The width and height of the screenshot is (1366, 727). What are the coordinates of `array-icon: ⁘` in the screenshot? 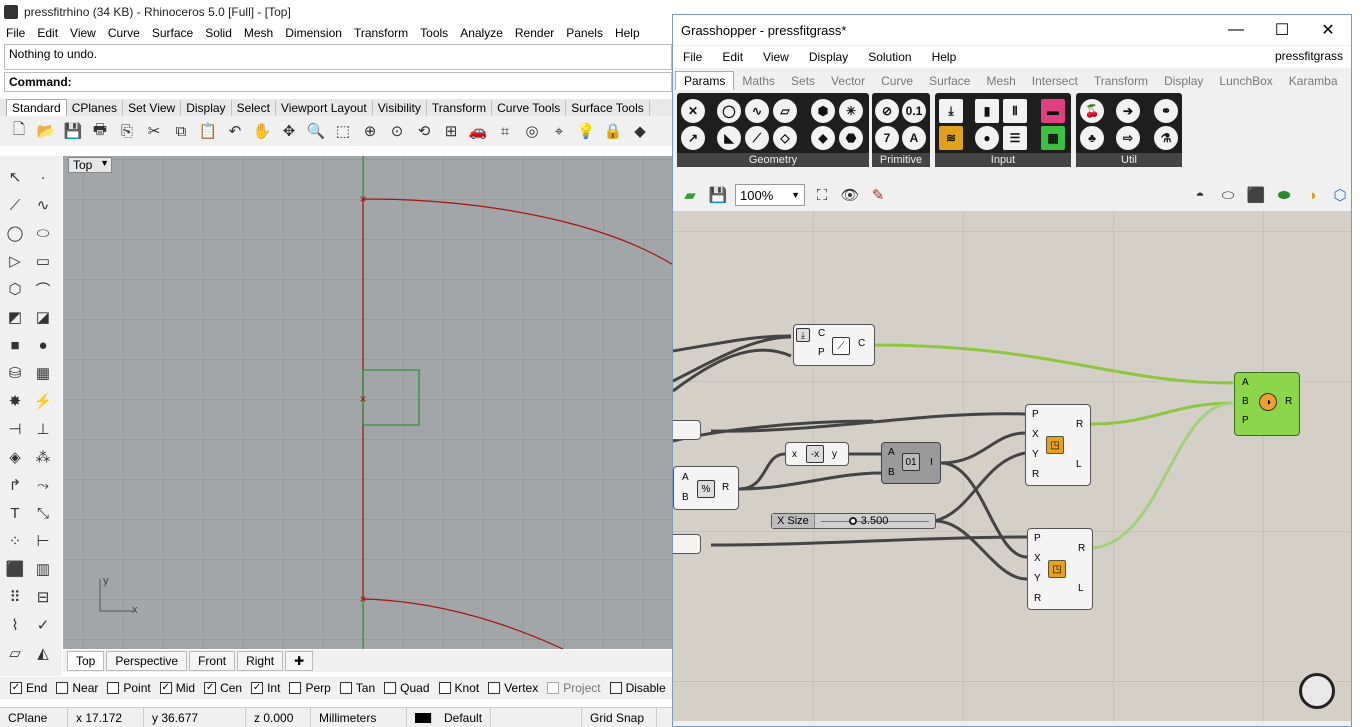 It's located at (15, 541).